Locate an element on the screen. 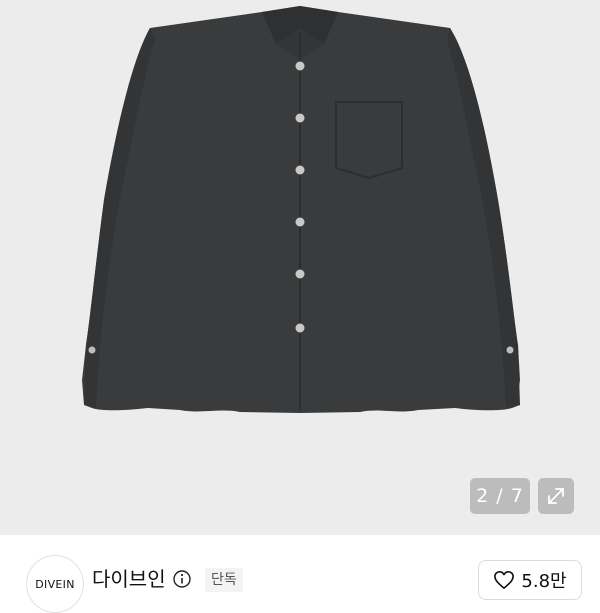 The image size is (600, 613). expand-image-button is located at coordinates (556, 496).